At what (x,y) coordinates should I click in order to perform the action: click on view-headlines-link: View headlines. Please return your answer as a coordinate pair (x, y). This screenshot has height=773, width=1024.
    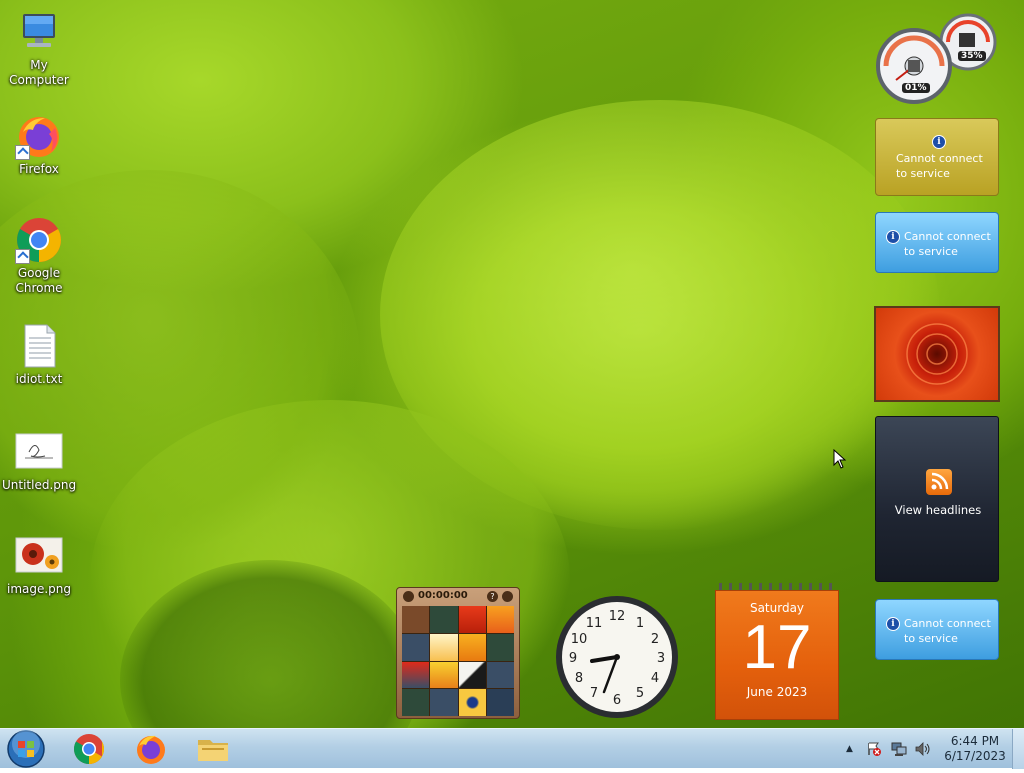
    Looking at the image, I should click on (938, 510).